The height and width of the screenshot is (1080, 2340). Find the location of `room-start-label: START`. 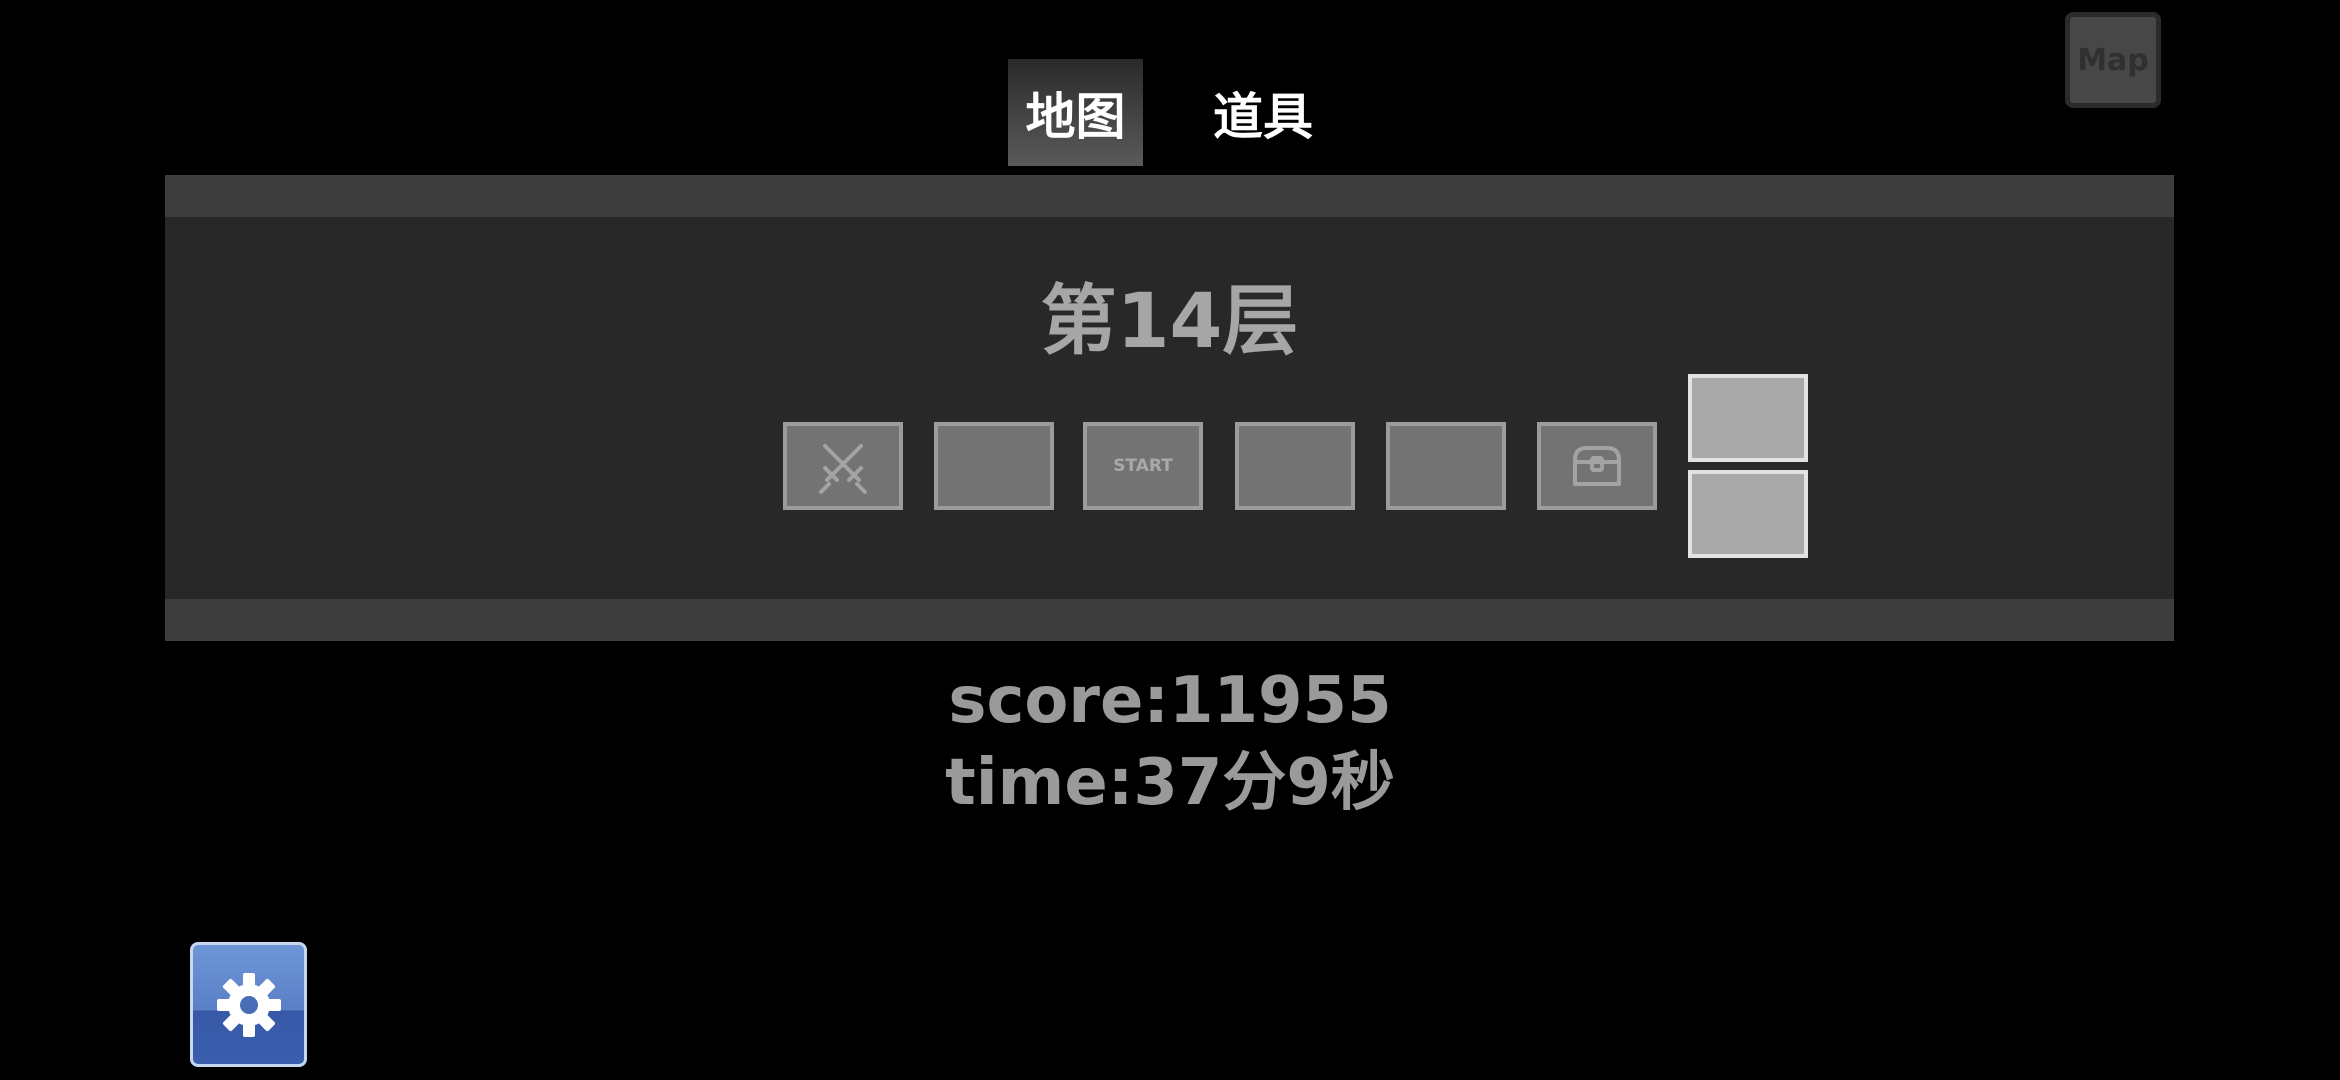

room-start-label: START is located at coordinates (1143, 466).